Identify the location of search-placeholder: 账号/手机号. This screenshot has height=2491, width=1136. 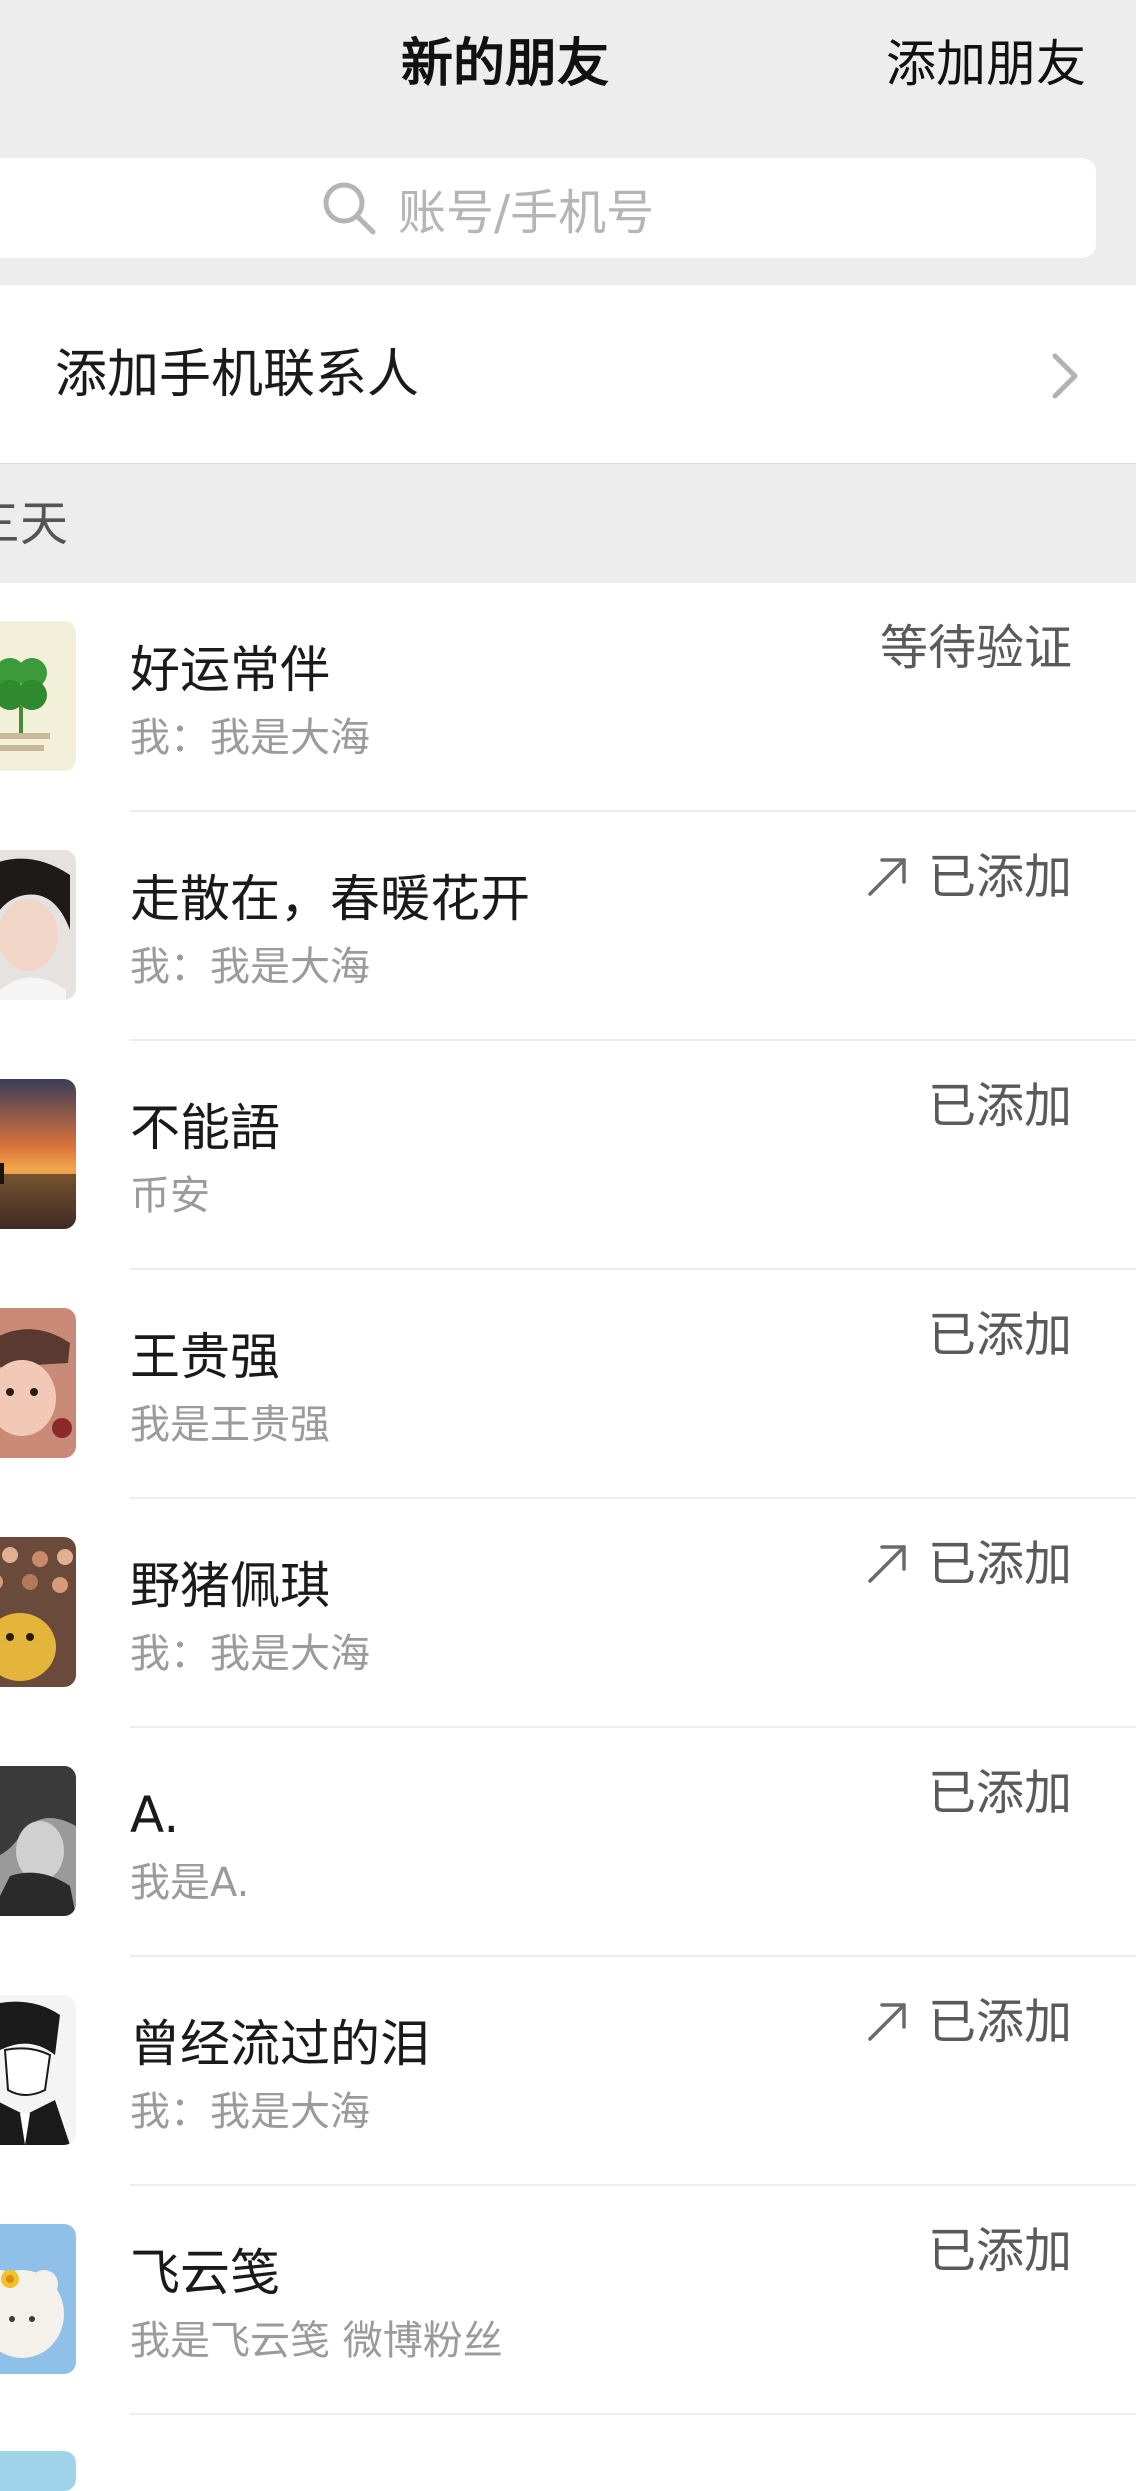
(526, 213).